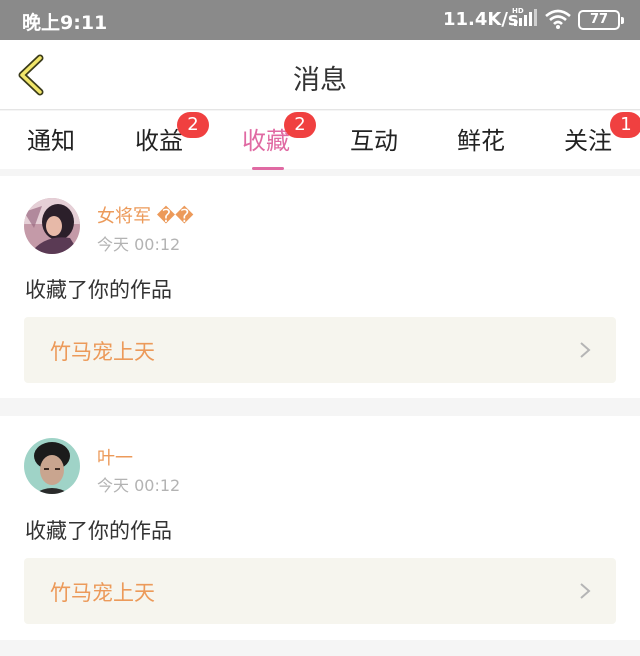 The width and height of the screenshot is (640, 656). I want to click on signal-icon: HD, so click(524, 16).